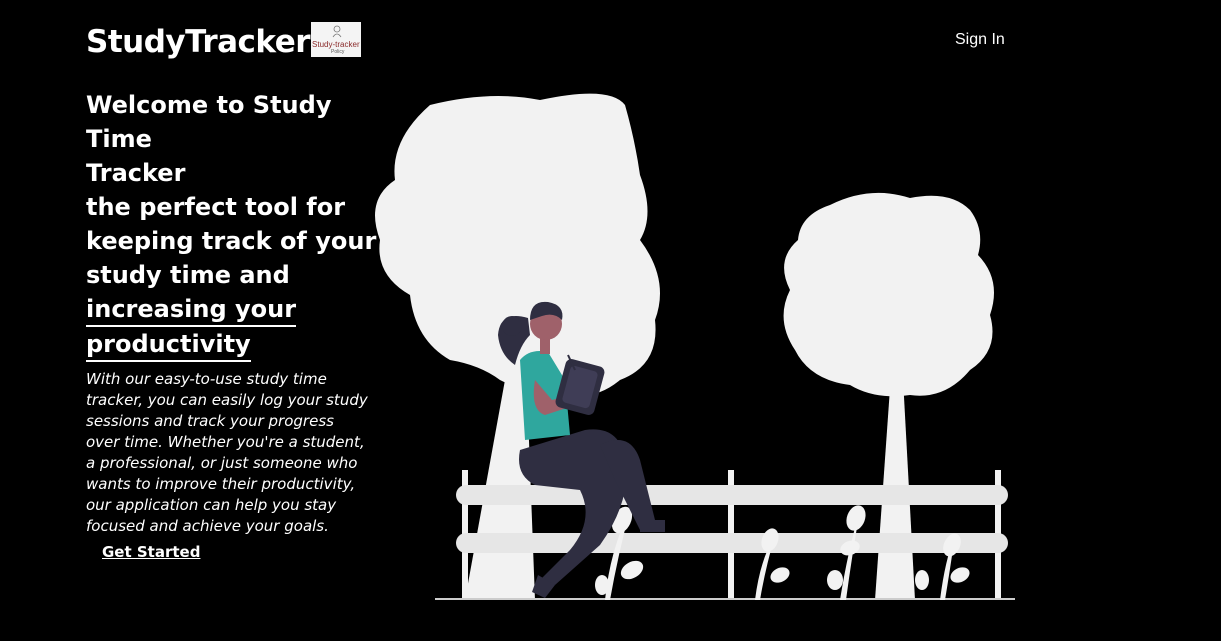  What do you see at coordinates (231, 241) in the screenshot?
I see `headline-line: keeping track of your` at bounding box center [231, 241].